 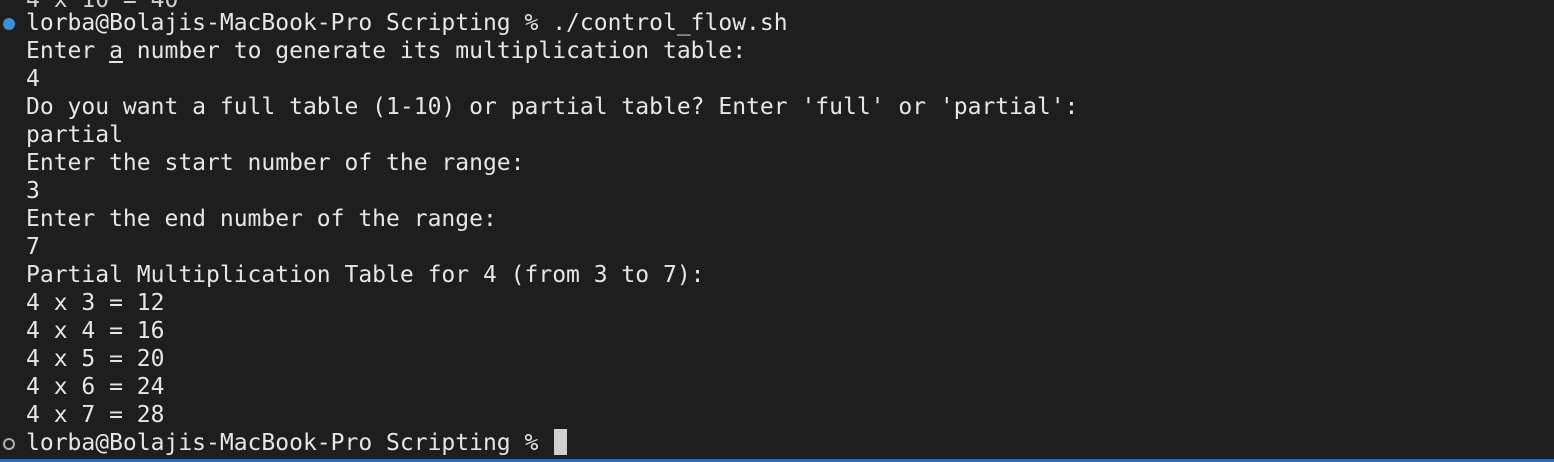 I want to click on input-line-end: 7, so click(x=33, y=247).